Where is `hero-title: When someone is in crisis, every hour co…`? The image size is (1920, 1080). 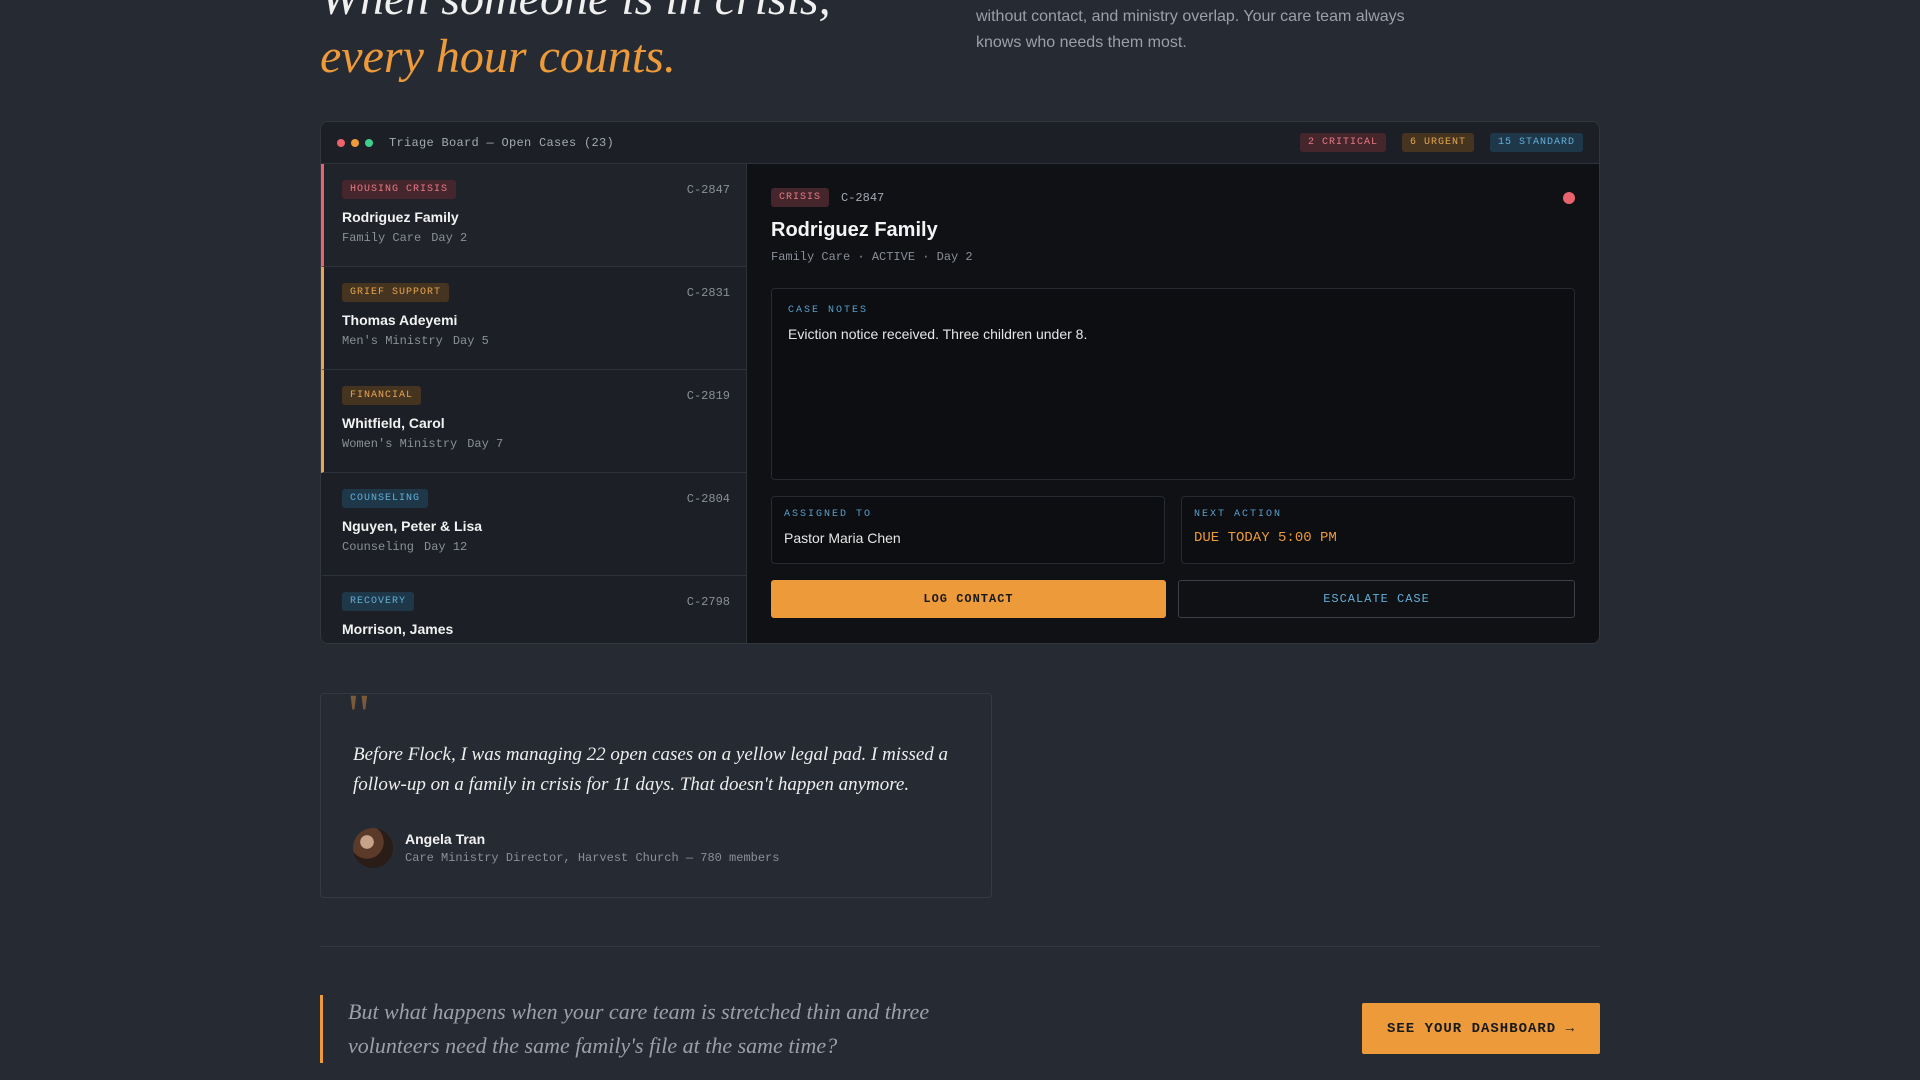
hero-title: When someone is in crisis, every hour co… is located at coordinates (575, 43).